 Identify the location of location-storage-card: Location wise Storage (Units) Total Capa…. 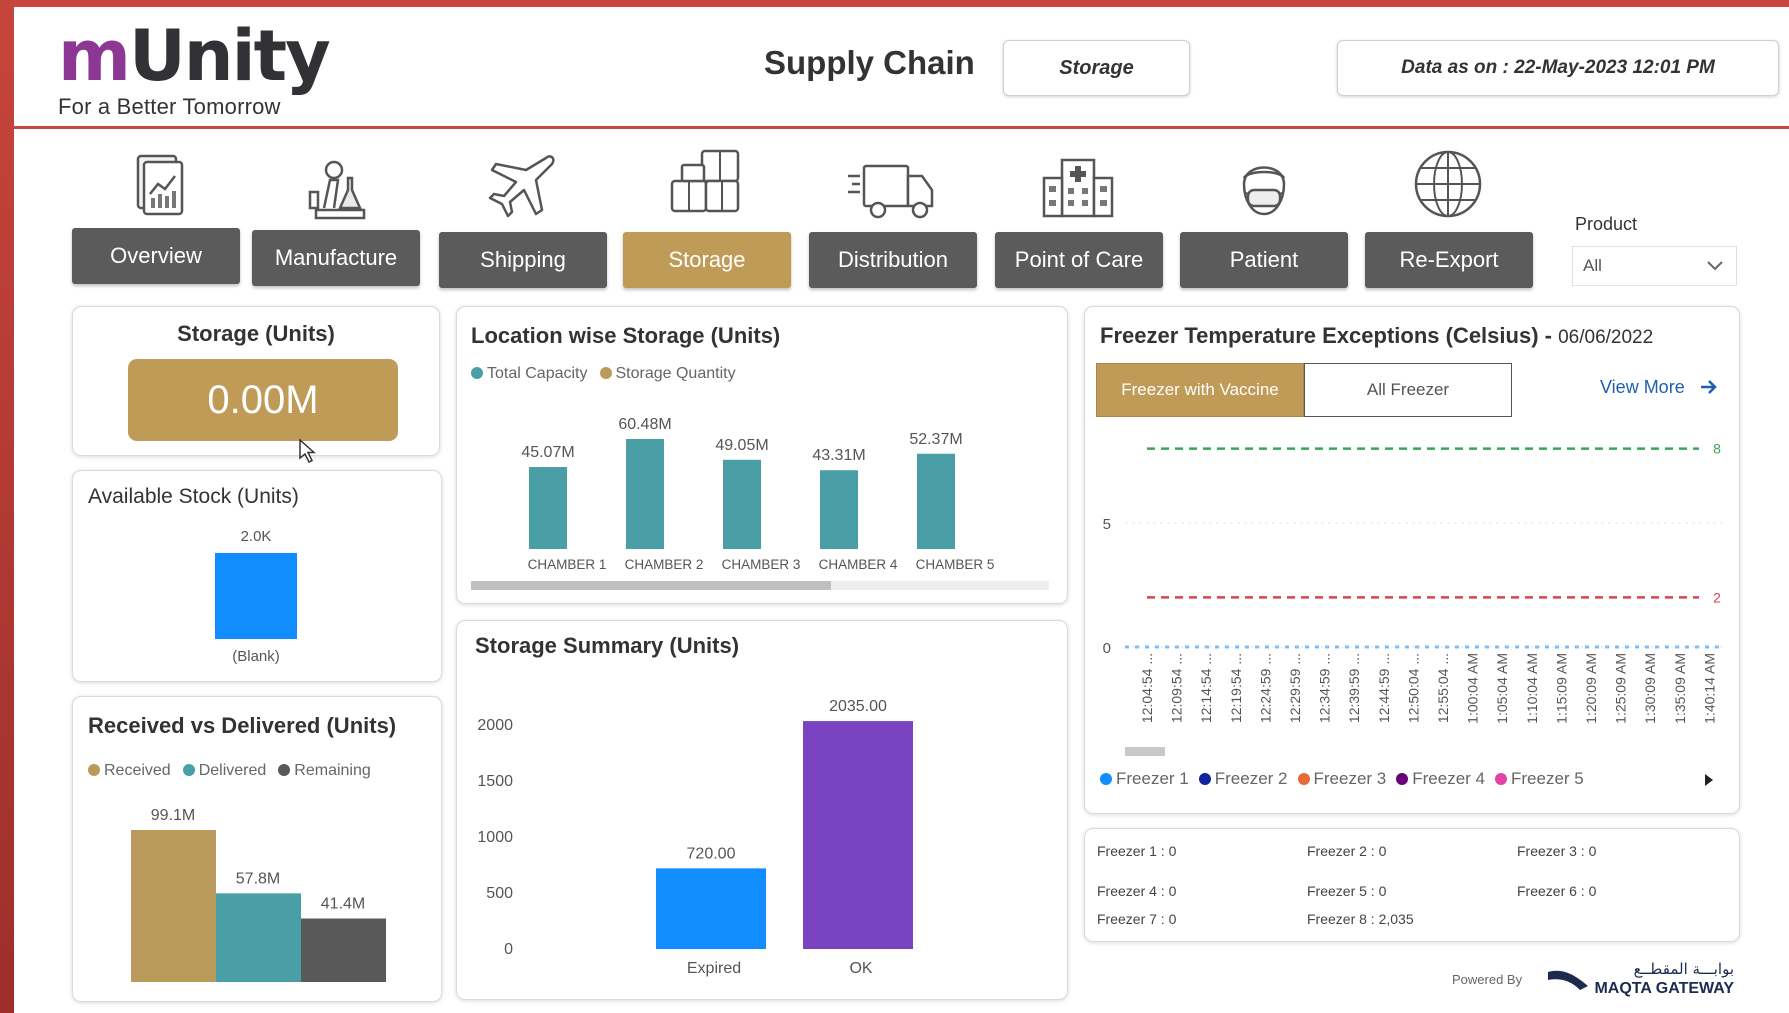
(762, 455).